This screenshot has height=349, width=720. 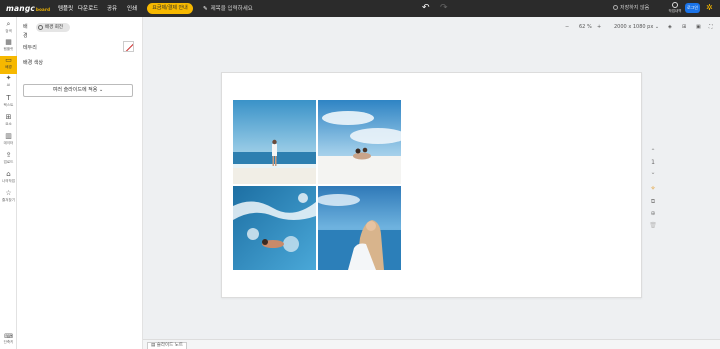 I want to click on app-logo: mangcboard, so click(x=28, y=8).